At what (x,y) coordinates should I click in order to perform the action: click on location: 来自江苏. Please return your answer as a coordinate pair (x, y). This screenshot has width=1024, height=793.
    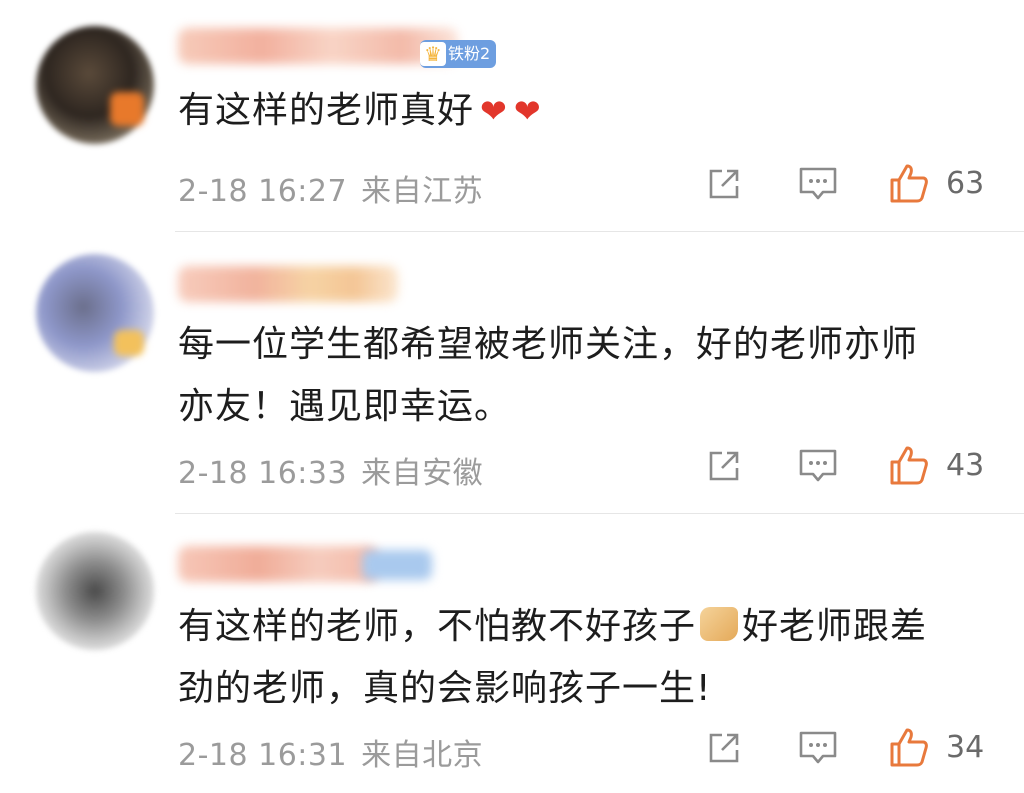
    Looking at the image, I should click on (422, 191).